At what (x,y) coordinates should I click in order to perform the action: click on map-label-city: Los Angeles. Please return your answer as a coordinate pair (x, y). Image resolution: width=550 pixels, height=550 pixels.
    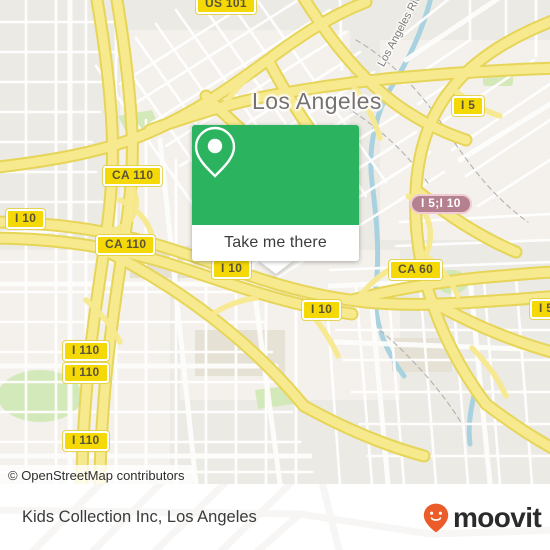
    Looking at the image, I should click on (317, 101).